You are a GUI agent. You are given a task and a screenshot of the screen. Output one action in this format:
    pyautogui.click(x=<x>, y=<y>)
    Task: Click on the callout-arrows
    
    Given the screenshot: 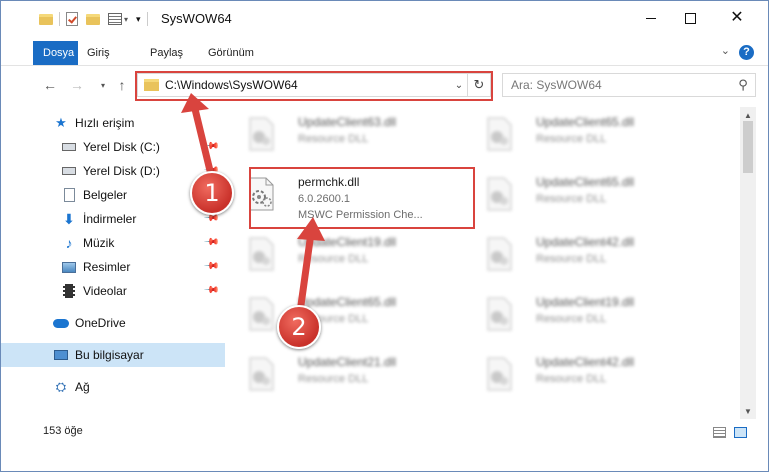 What is the action you would take?
    pyautogui.click(x=253, y=201)
    